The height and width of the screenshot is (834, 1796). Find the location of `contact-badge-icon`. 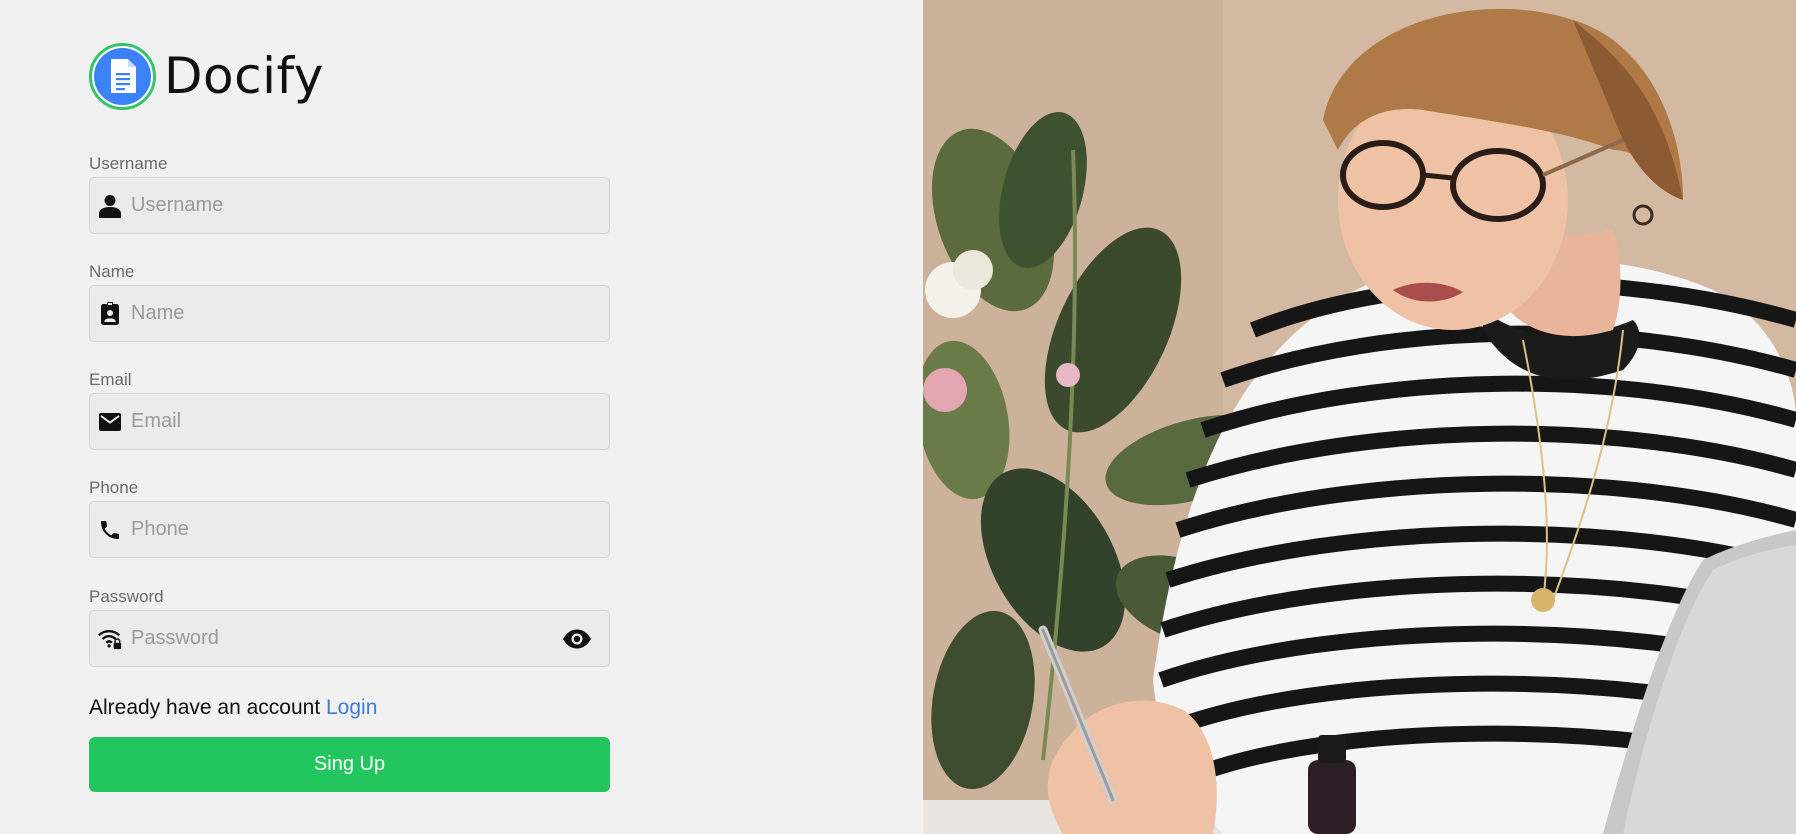

contact-badge-icon is located at coordinates (110, 313).